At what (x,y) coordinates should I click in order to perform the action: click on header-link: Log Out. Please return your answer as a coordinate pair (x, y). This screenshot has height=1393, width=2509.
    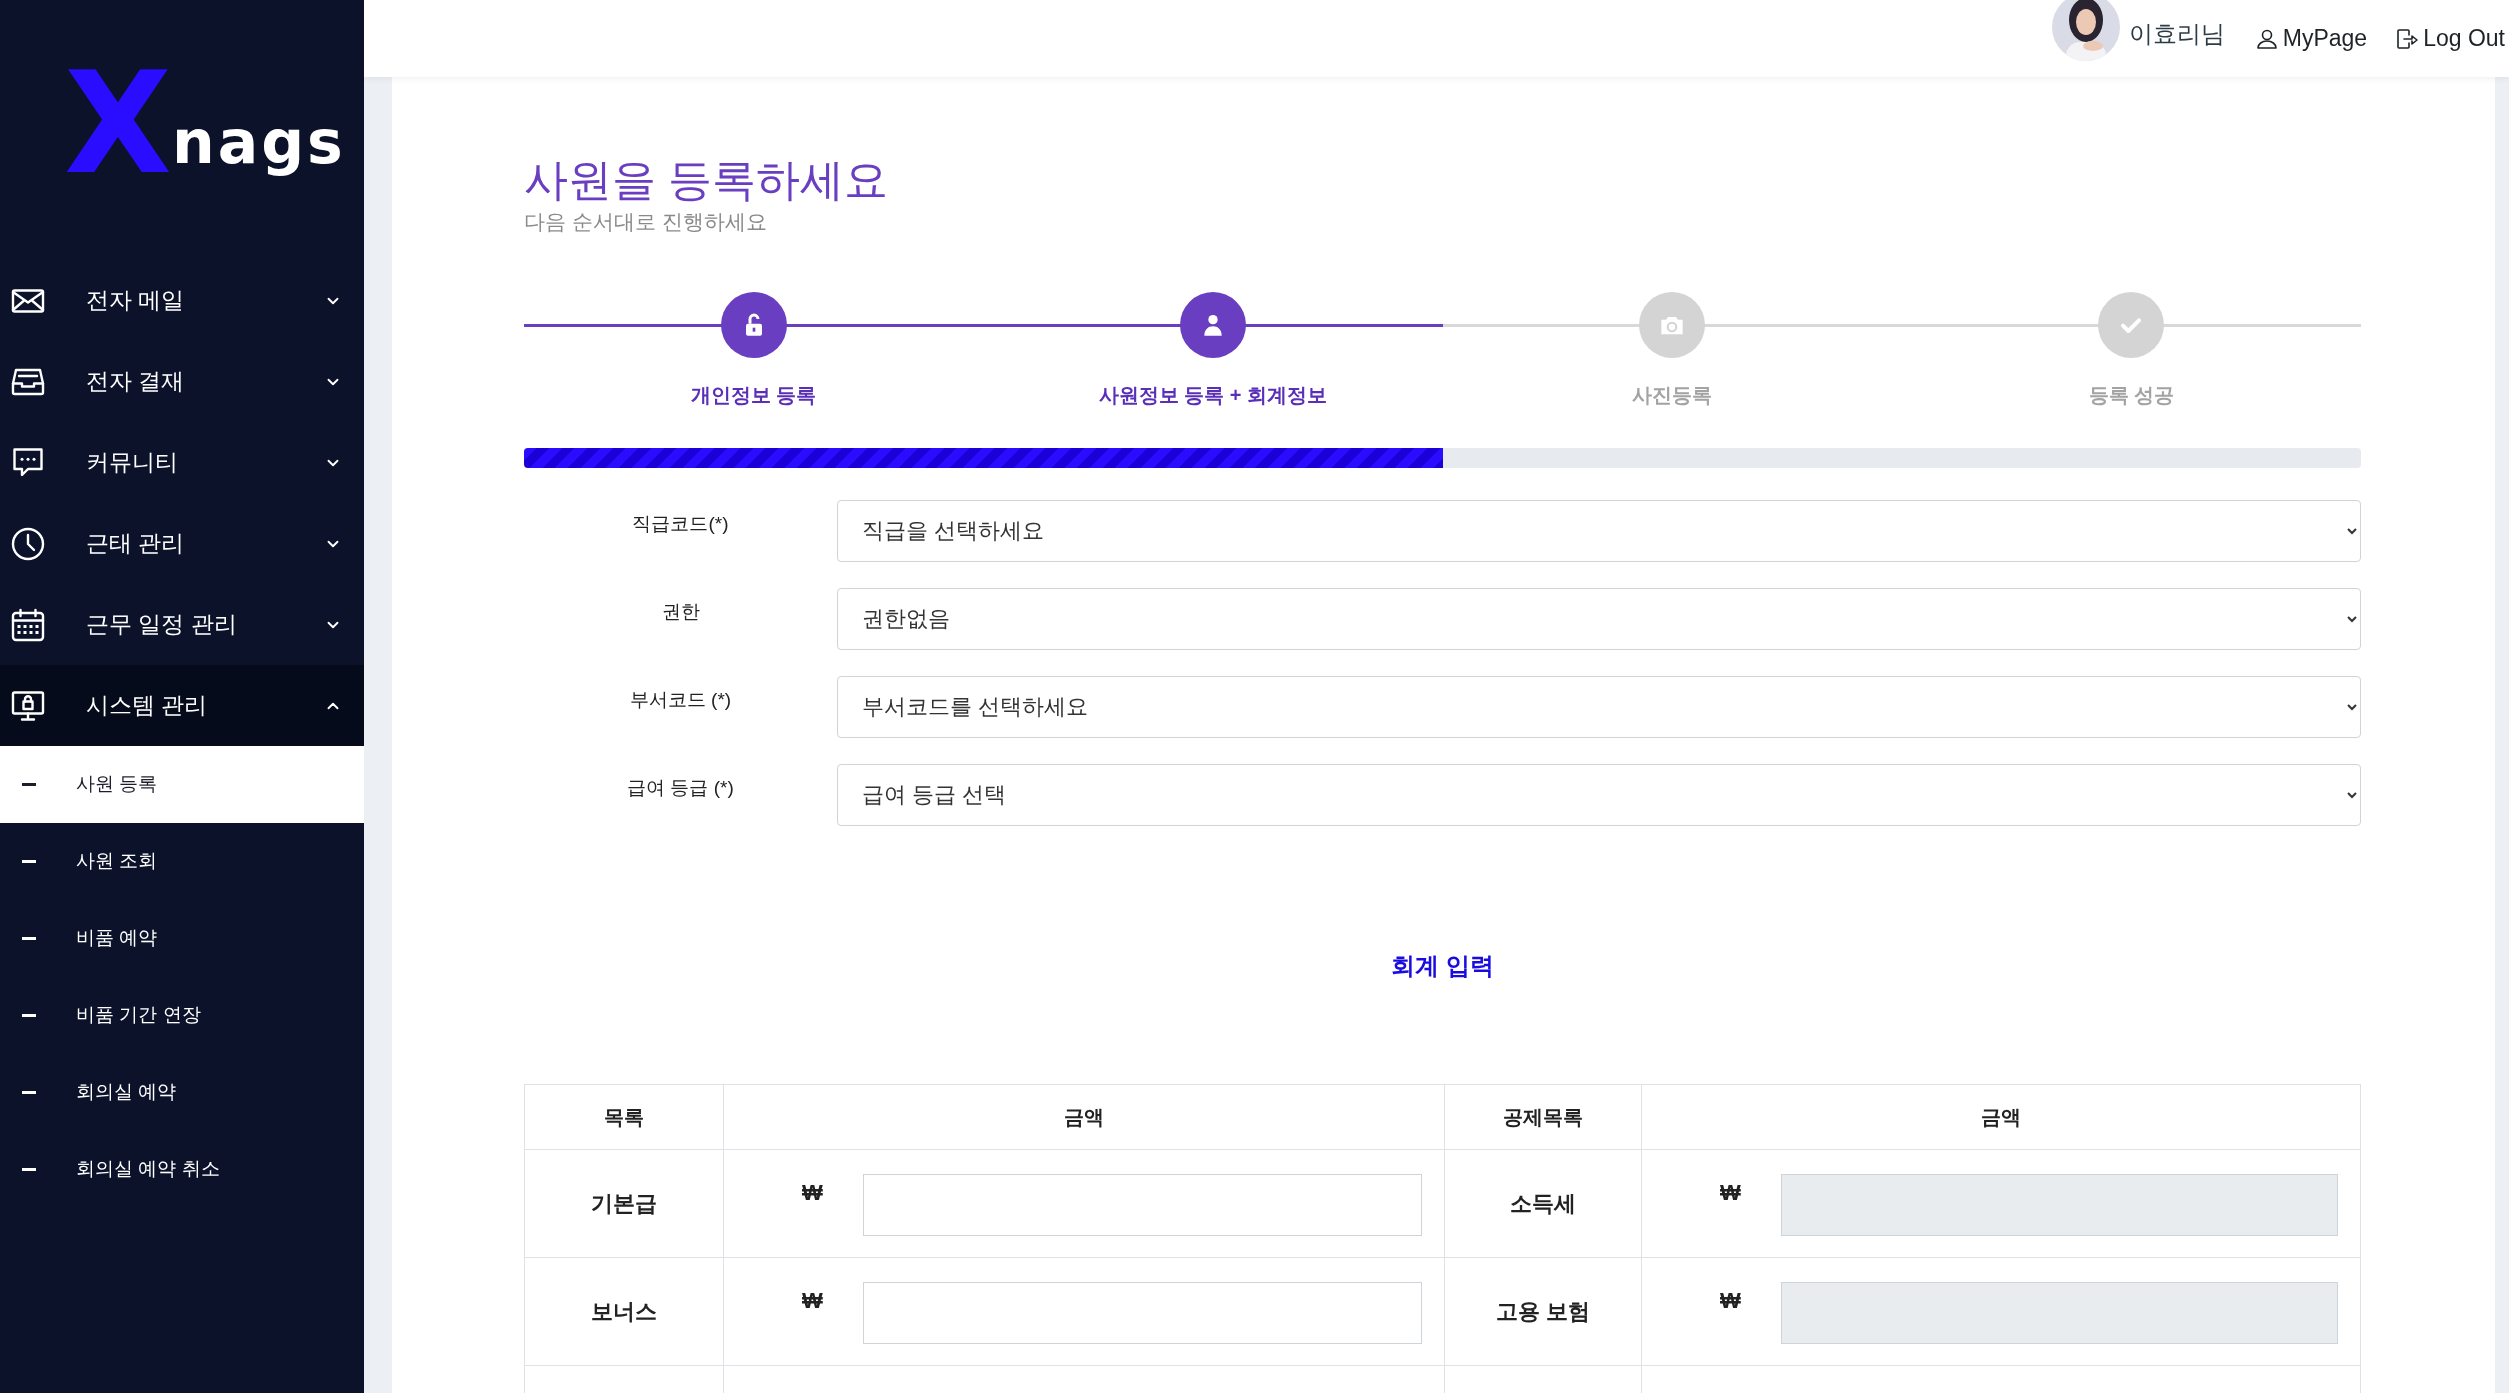
    Looking at the image, I should click on (2450, 38).